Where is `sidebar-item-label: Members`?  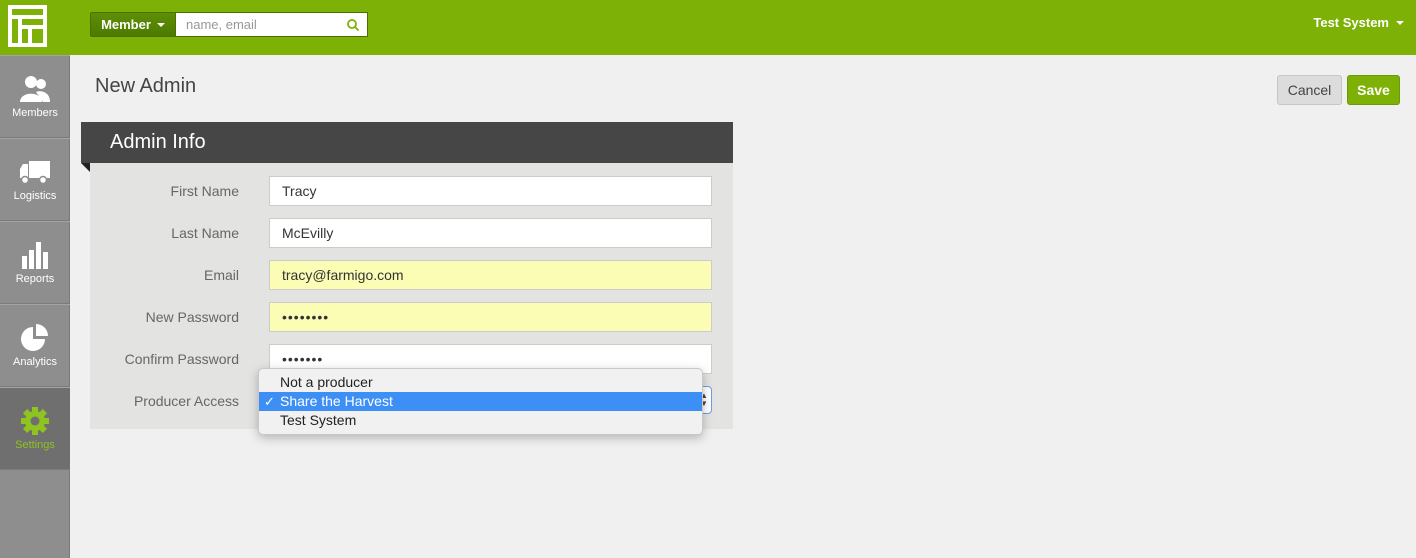
sidebar-item-label: Members is located at coordinates (35, 113).